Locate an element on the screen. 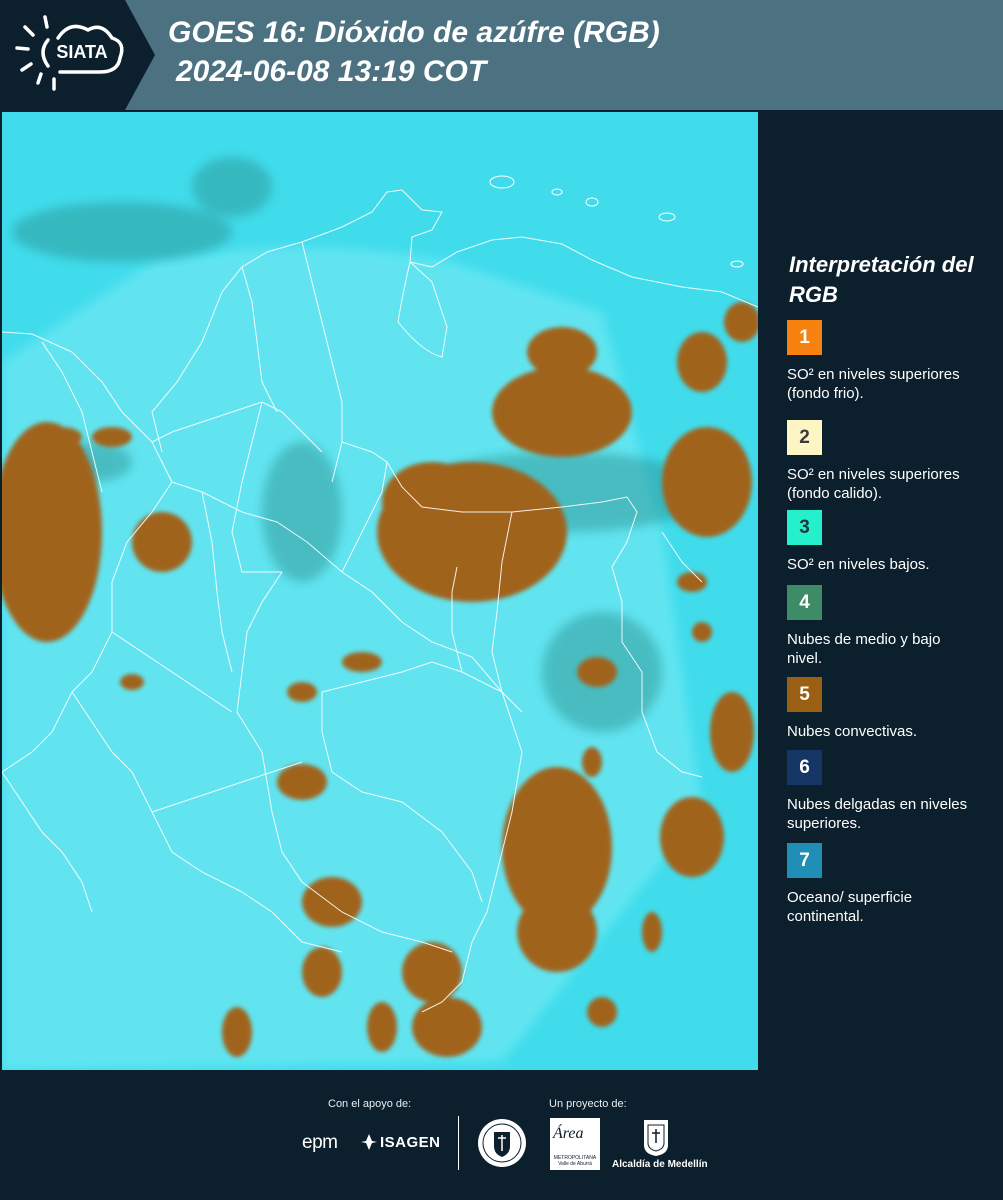  legend-number: 7 is located at coordinates (804, 860).